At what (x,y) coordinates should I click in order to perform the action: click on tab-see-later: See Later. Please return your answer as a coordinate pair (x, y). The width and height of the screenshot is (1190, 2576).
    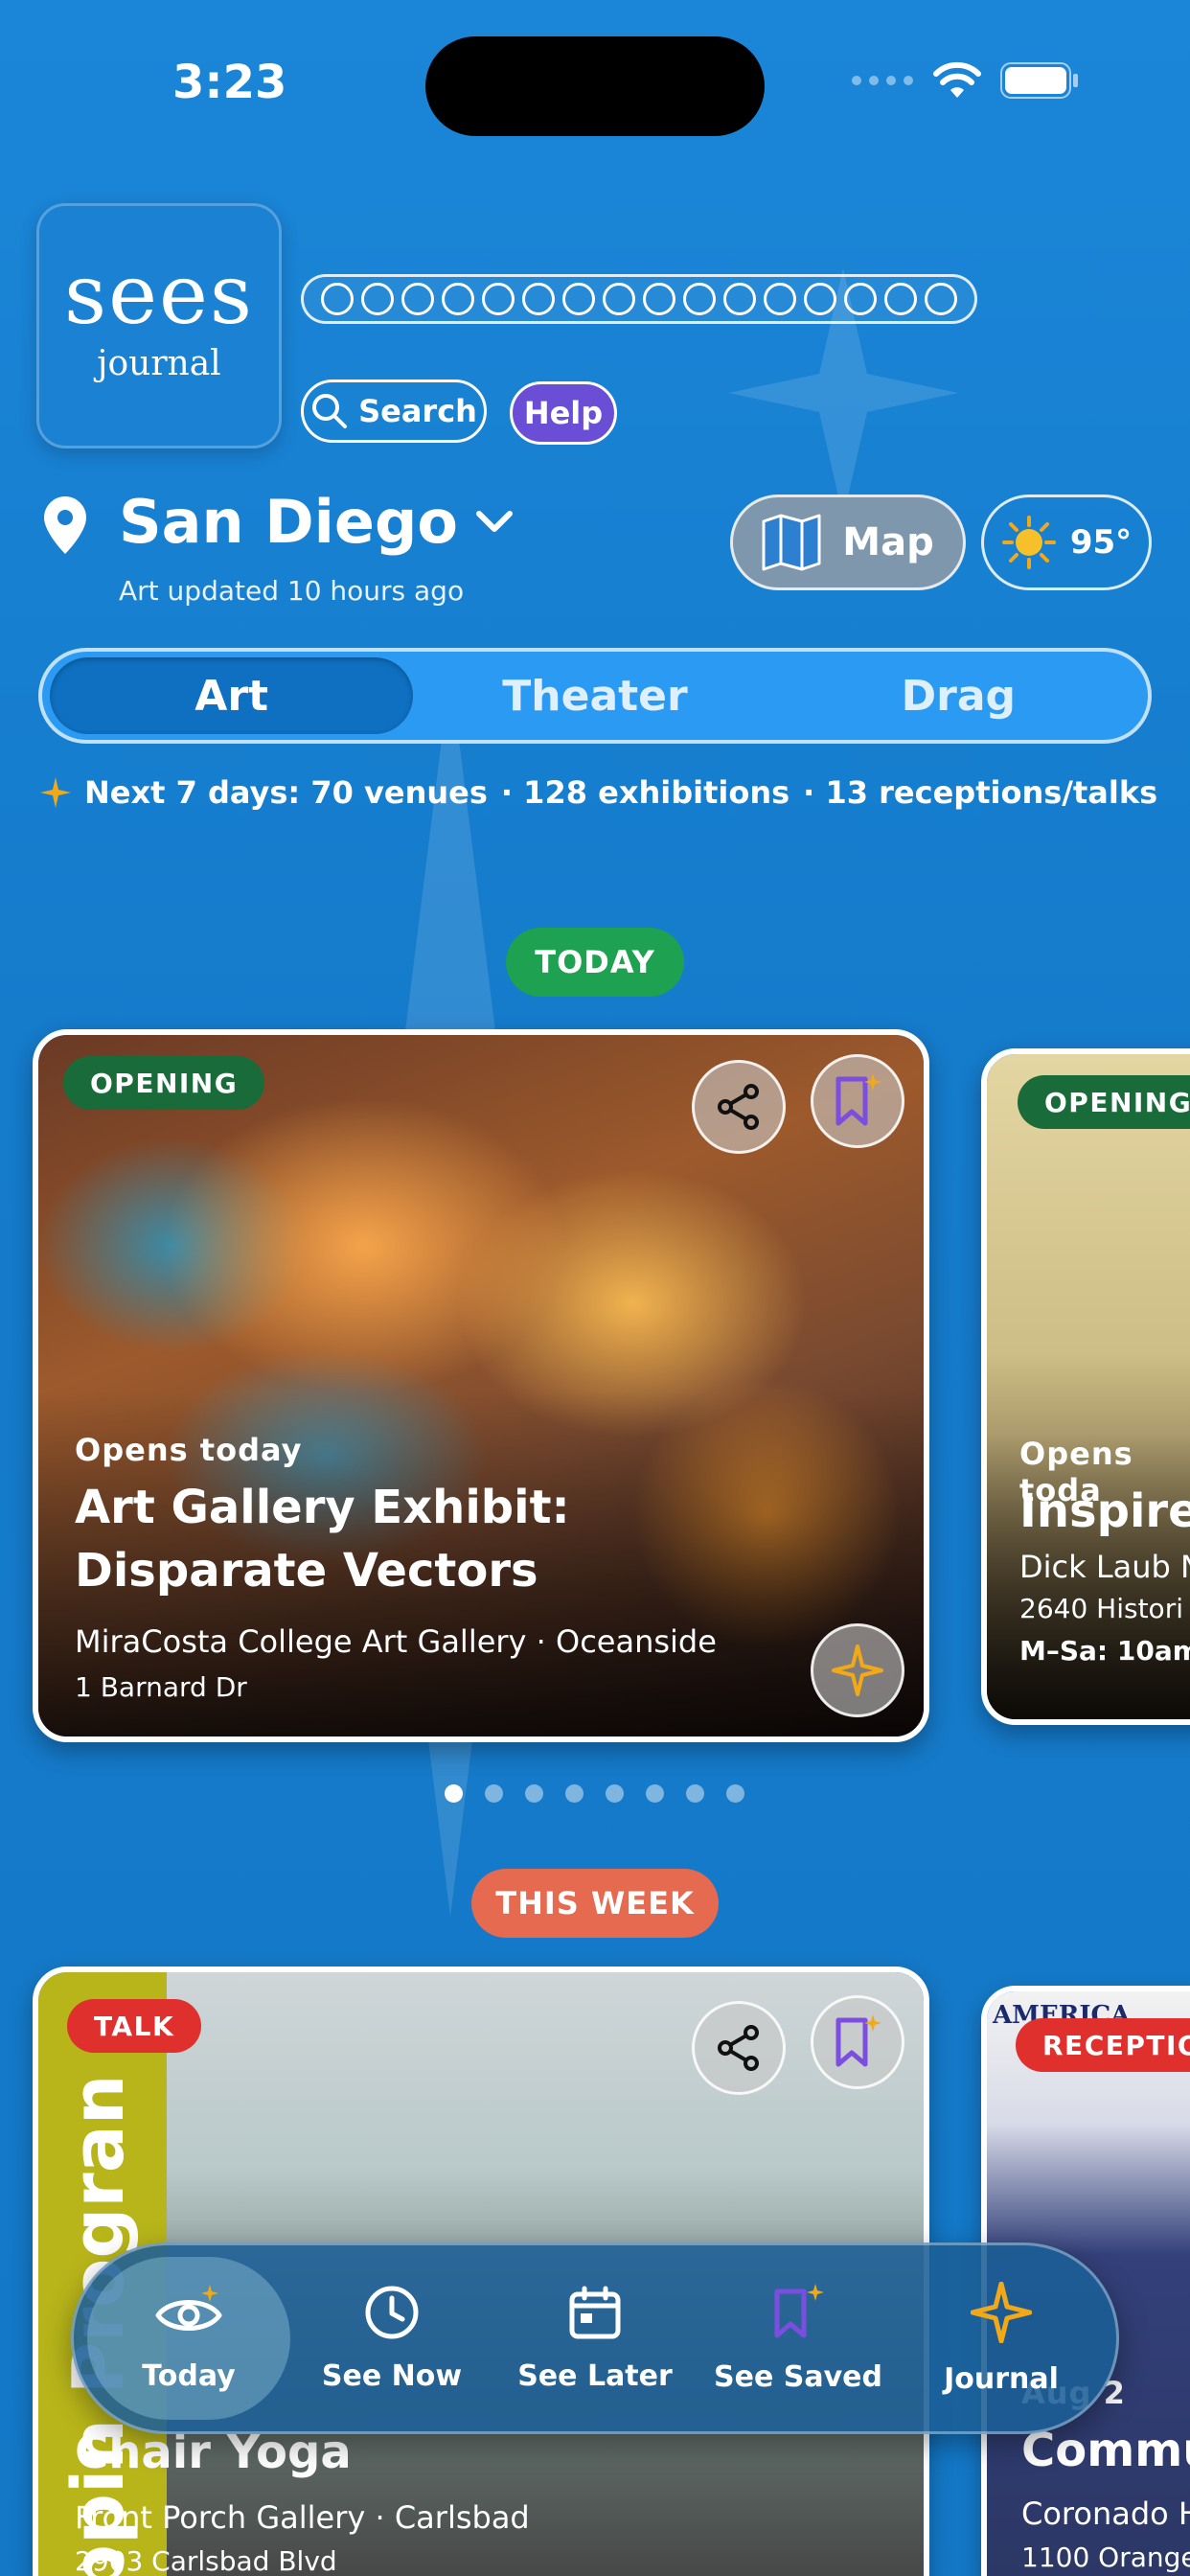
    Looking at the image, I should click on (595, 2338).